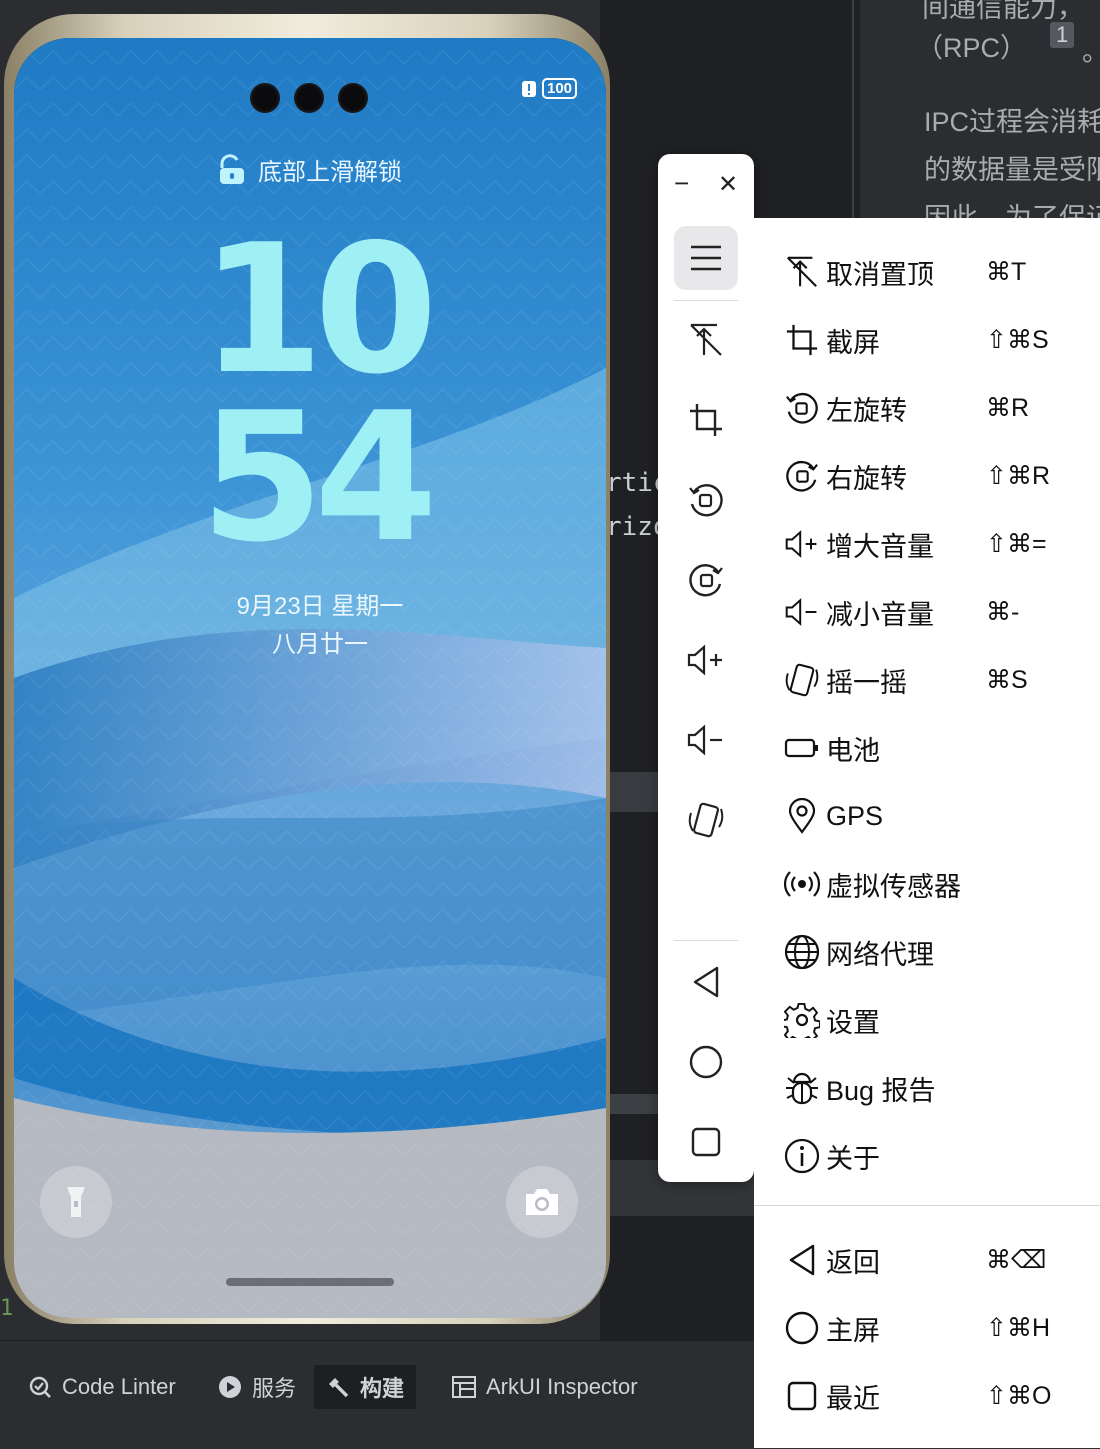  Describe the element at coordinates (681, 183) in the screenshot. I see `minimize-button: −` at that location.